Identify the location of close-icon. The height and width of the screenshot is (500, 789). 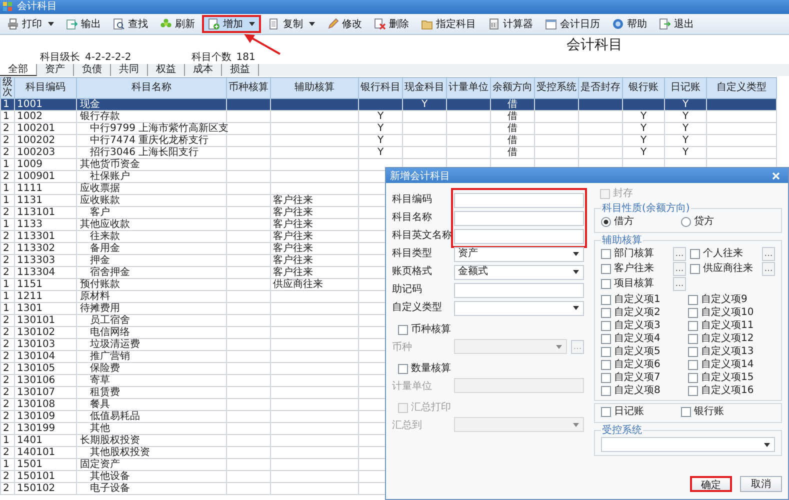
(776, 176).